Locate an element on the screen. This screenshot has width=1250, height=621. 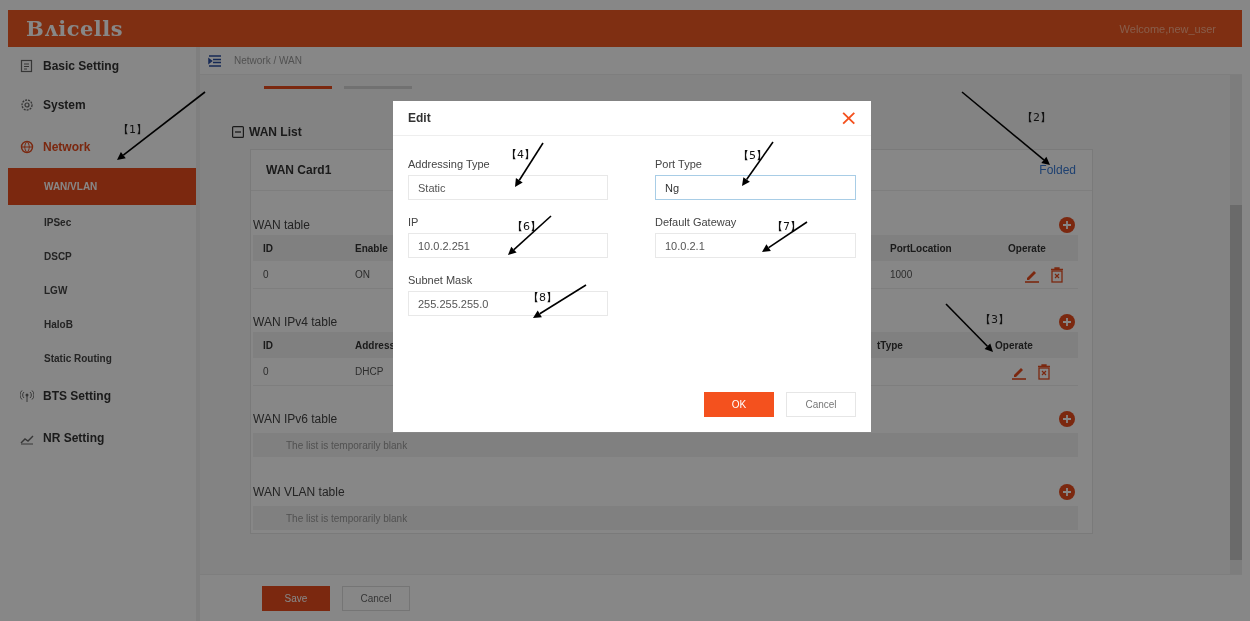
input-field: Ng is located at coordinates (755, 187).